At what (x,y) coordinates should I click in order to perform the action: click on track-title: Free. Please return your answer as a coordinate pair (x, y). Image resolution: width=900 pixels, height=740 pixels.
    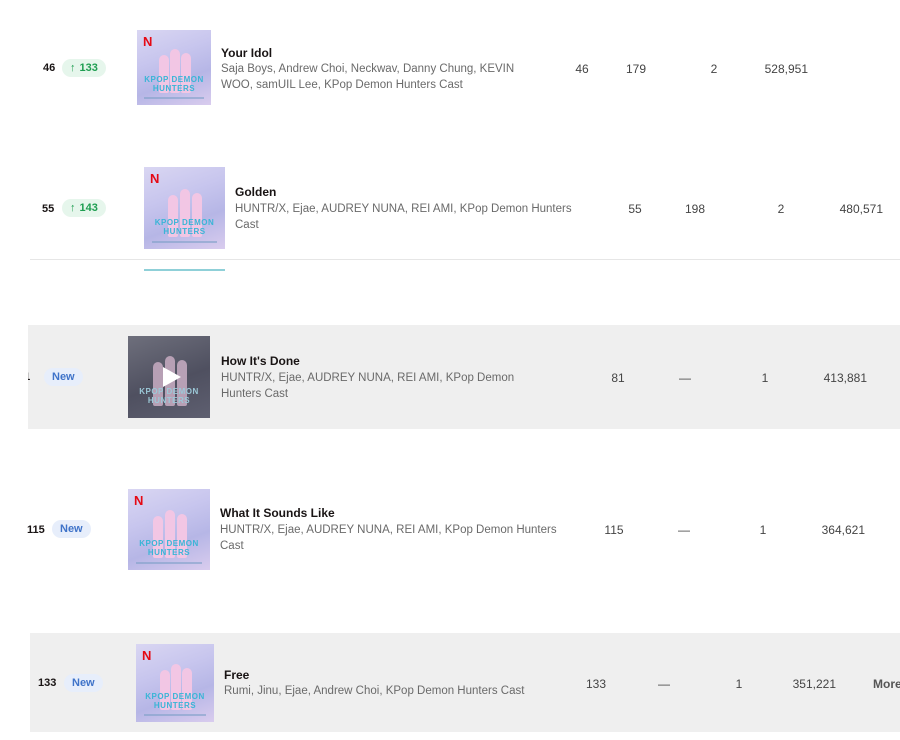
    Looking at the image, I should click on (236, 675).